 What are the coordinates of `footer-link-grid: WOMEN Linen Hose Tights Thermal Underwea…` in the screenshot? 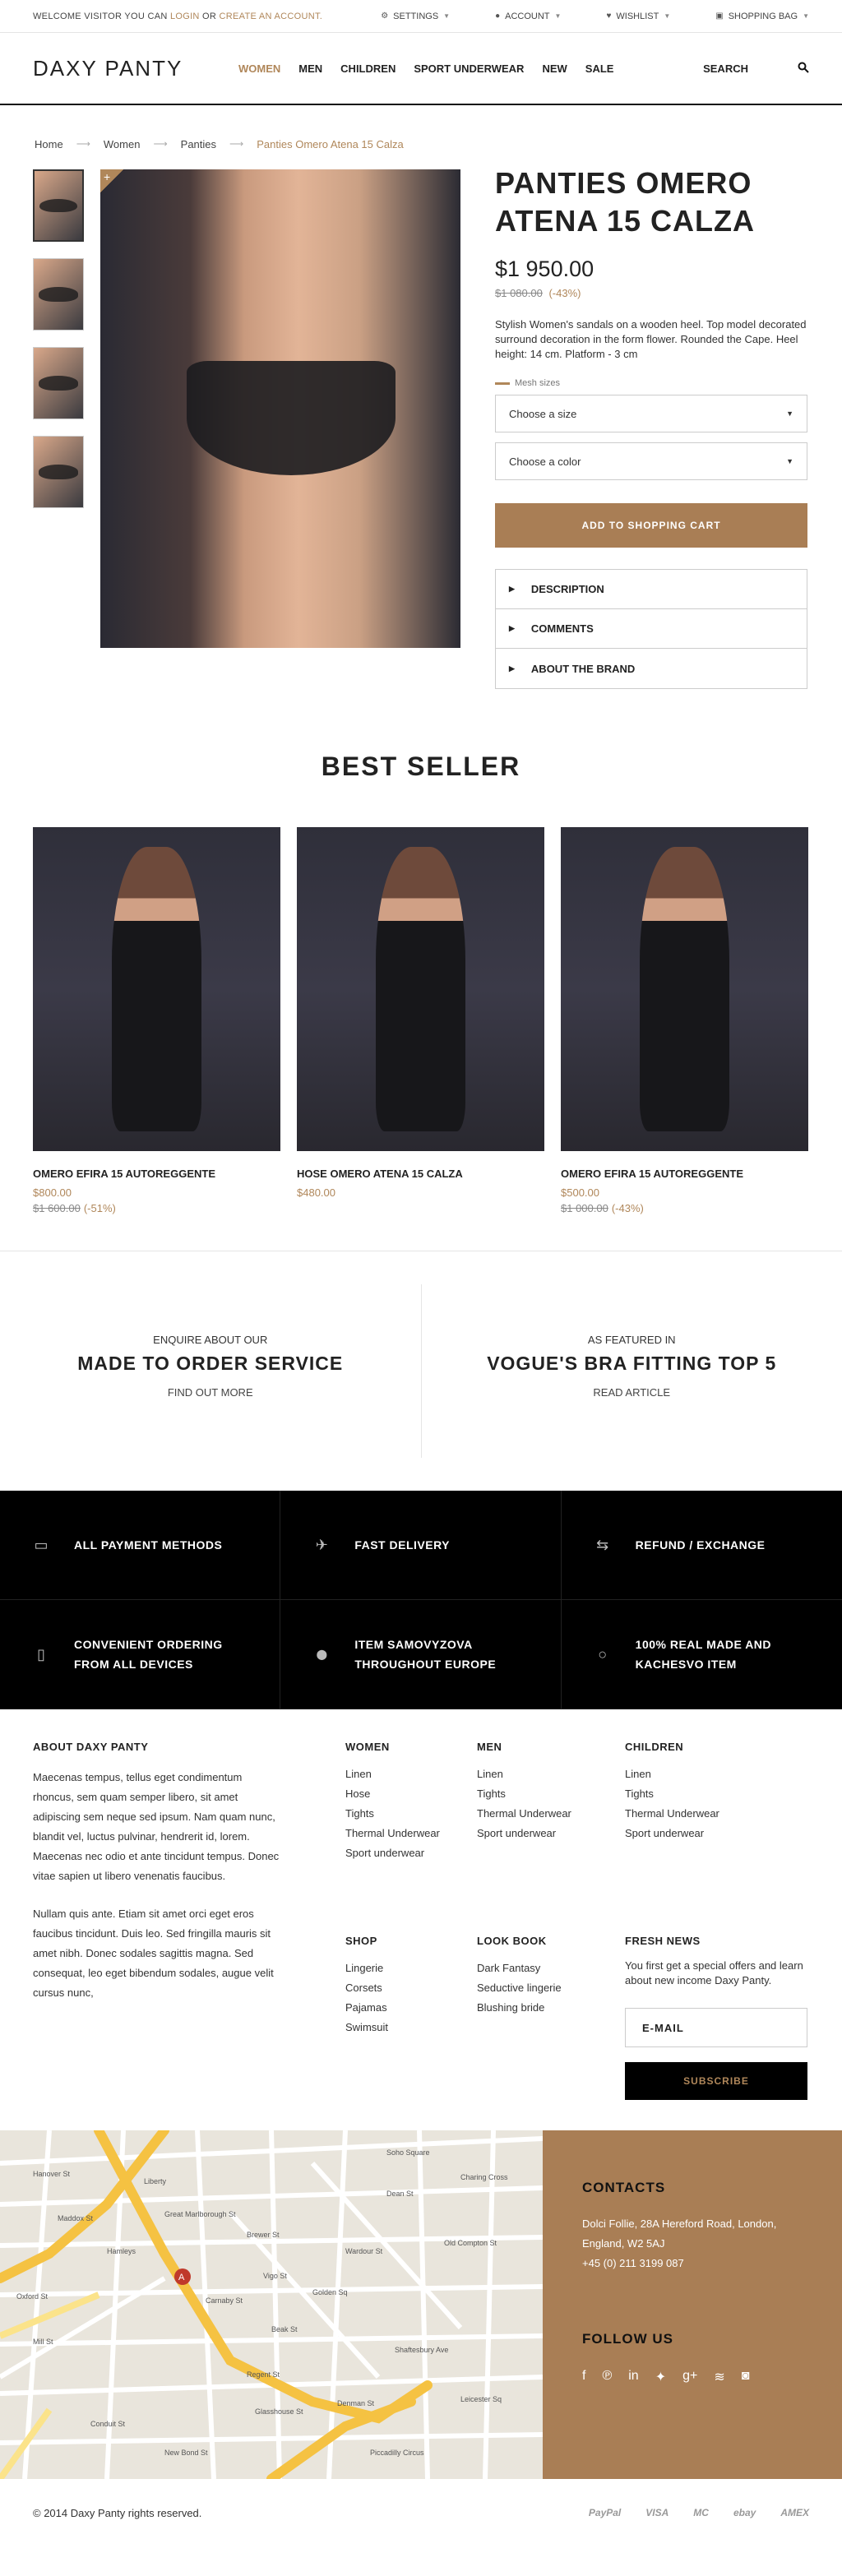 It's located at (576, 1935).